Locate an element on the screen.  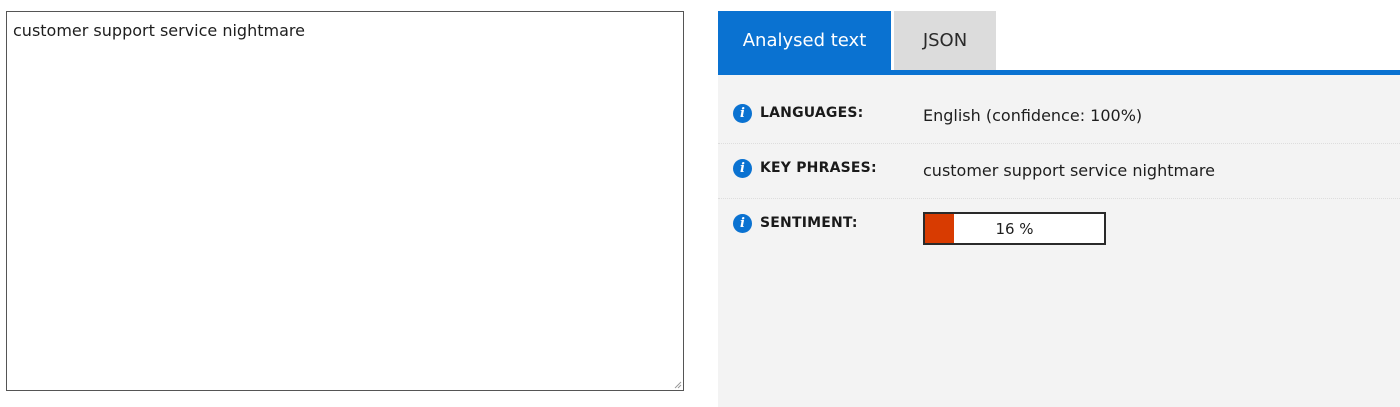
sentiment-label: SENTIMENT: is located at coordinates (809, 223).